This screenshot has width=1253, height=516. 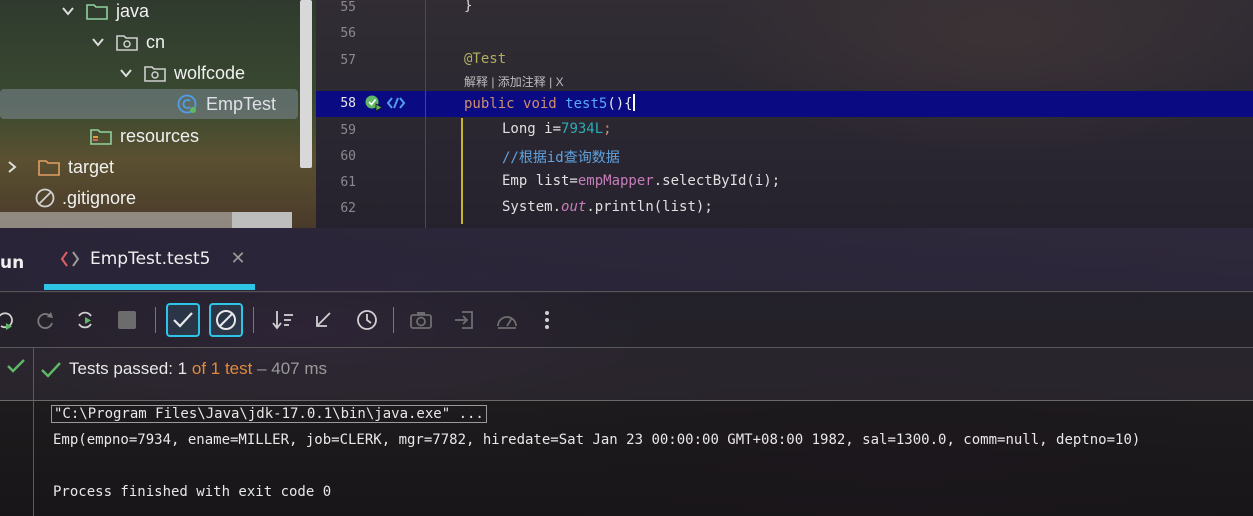 What do you see at coordinates (146, 220) in the screenshot?
I see `tree-horizontal-scrollbar` at bounding box center [146, 220].